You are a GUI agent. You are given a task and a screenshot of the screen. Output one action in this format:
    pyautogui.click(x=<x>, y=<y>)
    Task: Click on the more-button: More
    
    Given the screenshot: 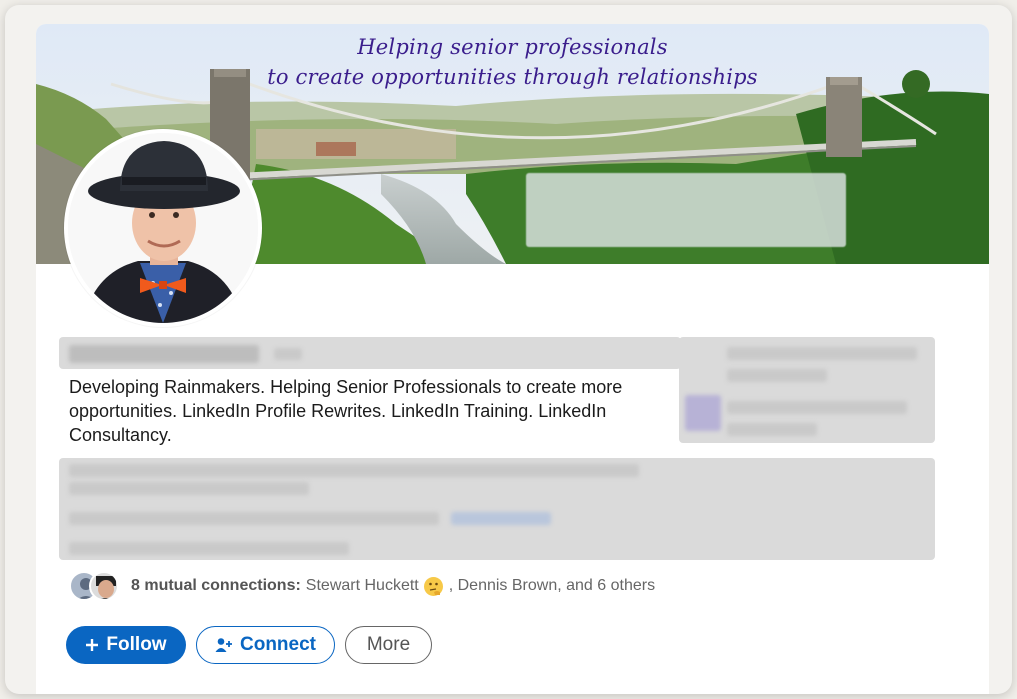 What is the action you would take?
    pyautogui.click(x=388, y=645)
    